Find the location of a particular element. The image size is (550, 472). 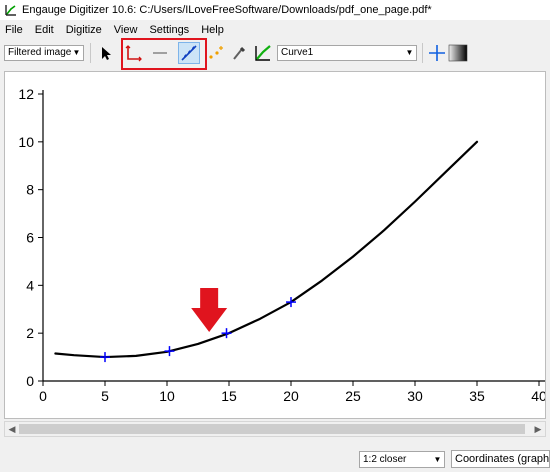

y-tick-label: 0 is located at coordinates (30, 381).